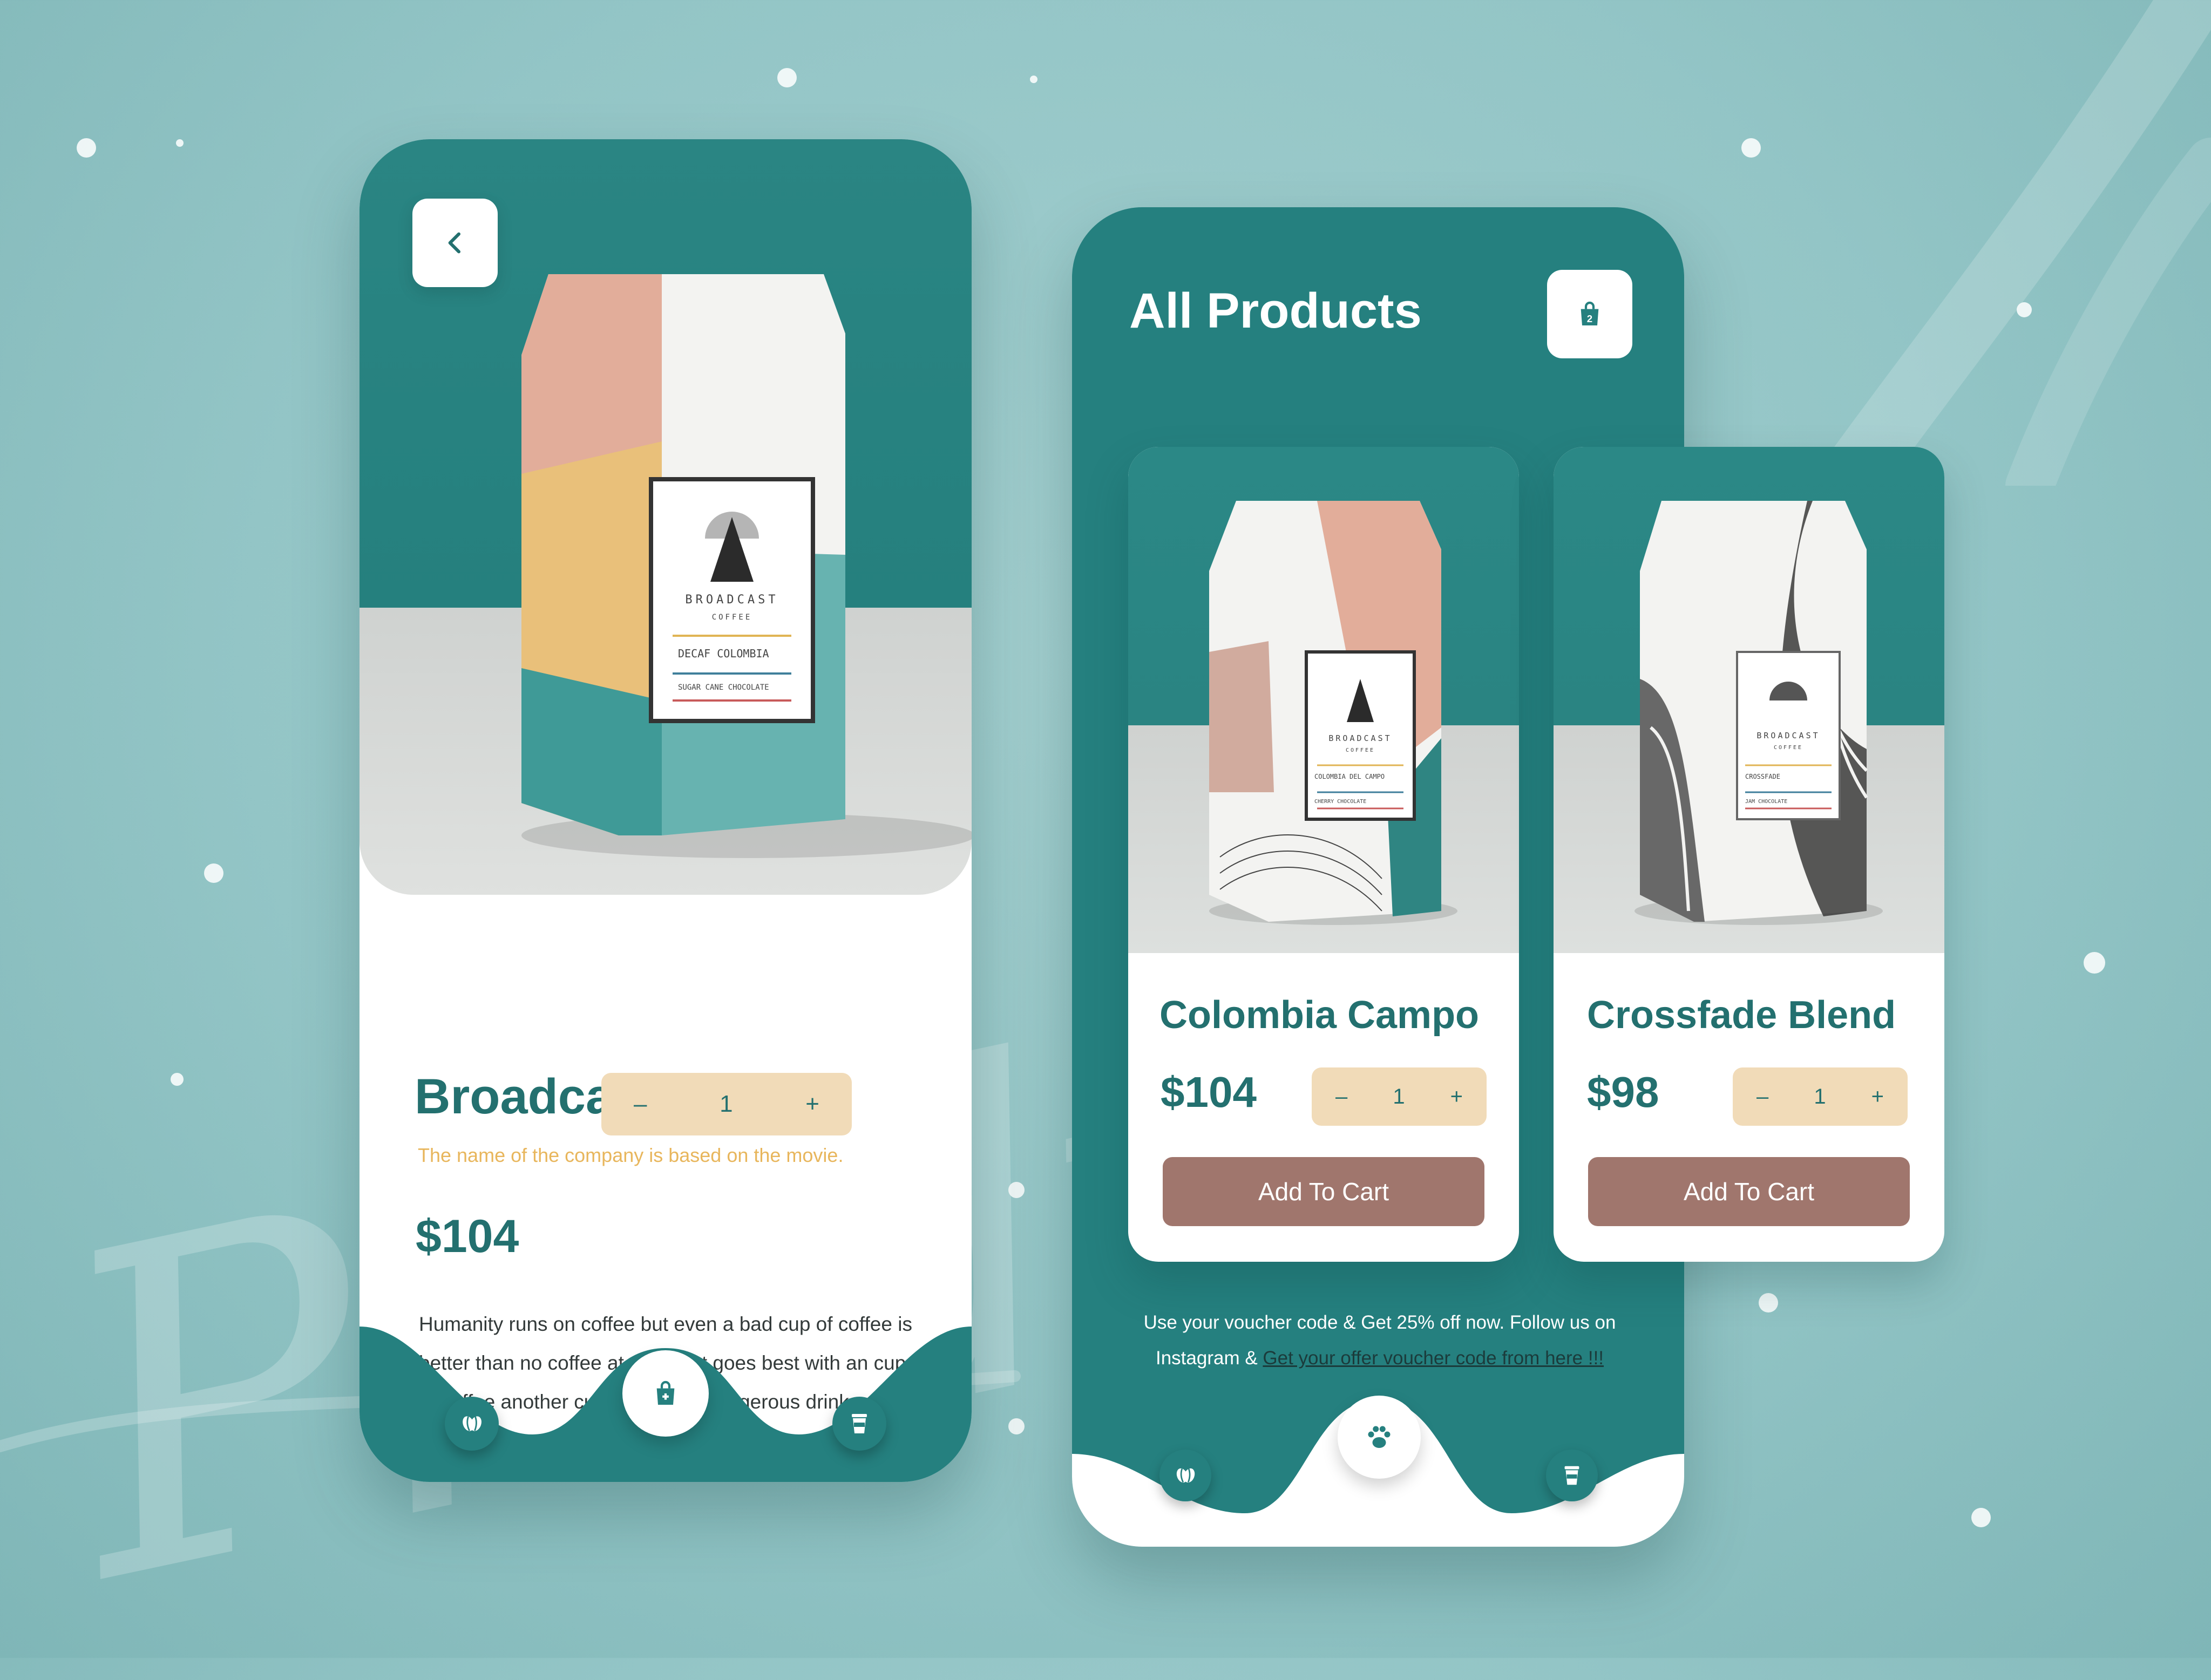 The width and height of the screenshot is (2211, 1680). What do you see at coordinates (1340, 802) in the screenshot?
I see `bag-notes-text: CHERRY CHOCOLATE` at bounding box center [1340, 802].